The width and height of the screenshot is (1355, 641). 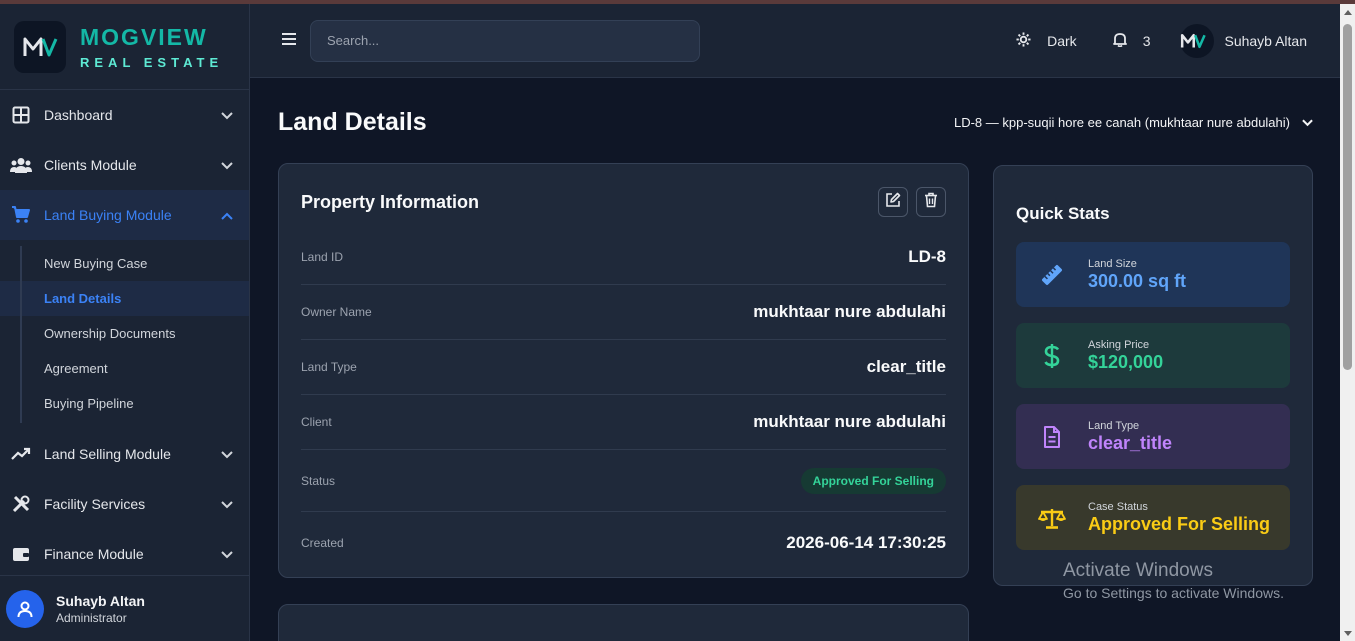 What do you see at coordinates (21, 165) in the screenshot?
I see `users-icon` at bounding box center [21, 165].